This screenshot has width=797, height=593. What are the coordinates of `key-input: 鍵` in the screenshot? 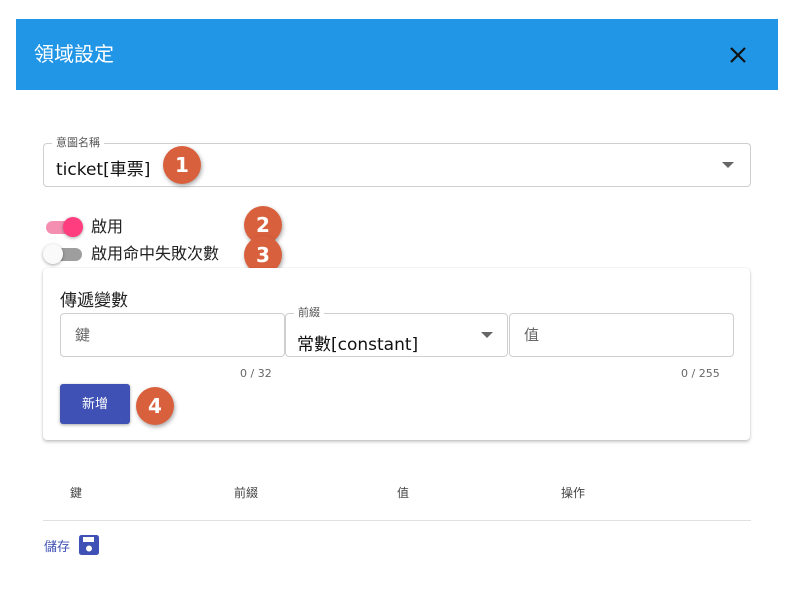 It's located at (172, 335).